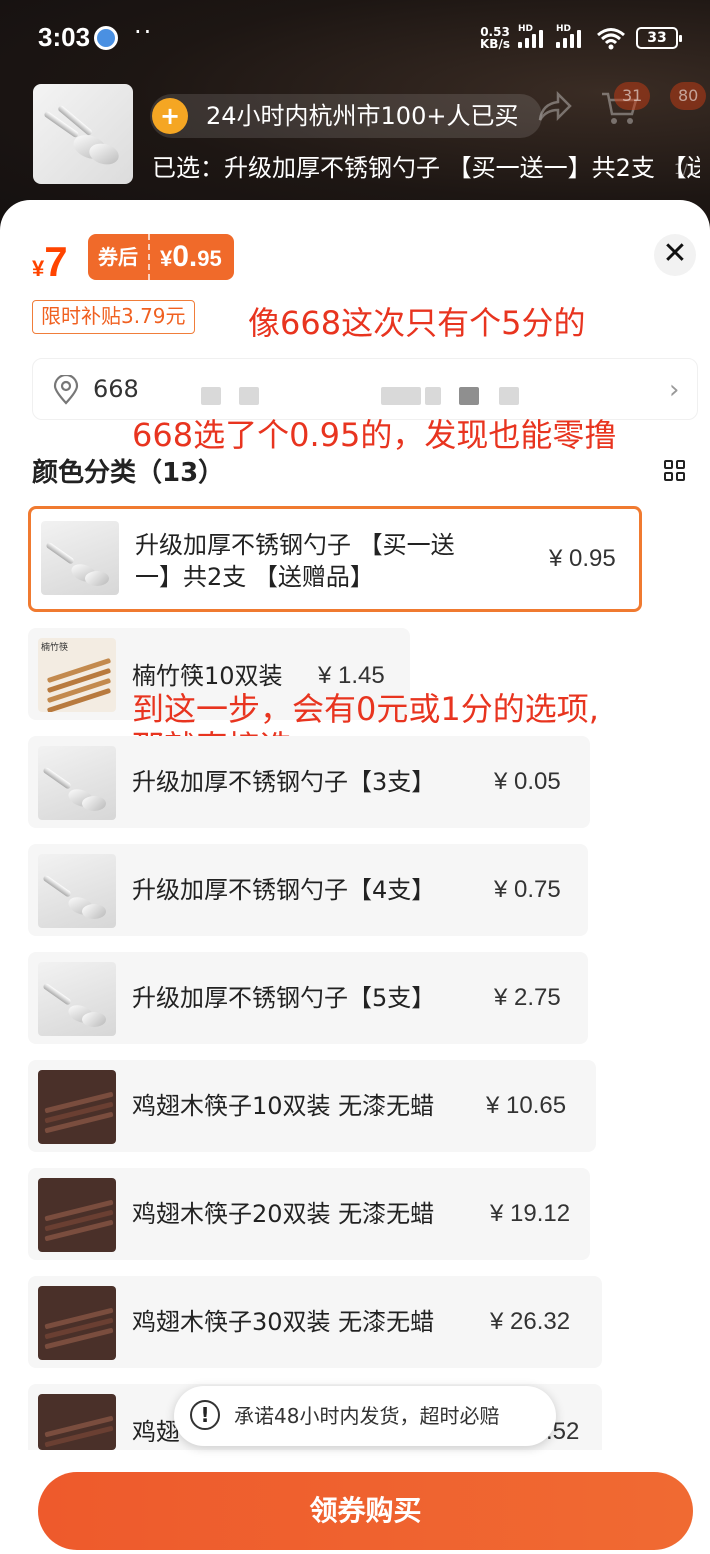 This screenshot has height=1554, width=710. Describe the element at coordinates (205, 1415) in the screenshot. I see `alert-icon: !` at that location.